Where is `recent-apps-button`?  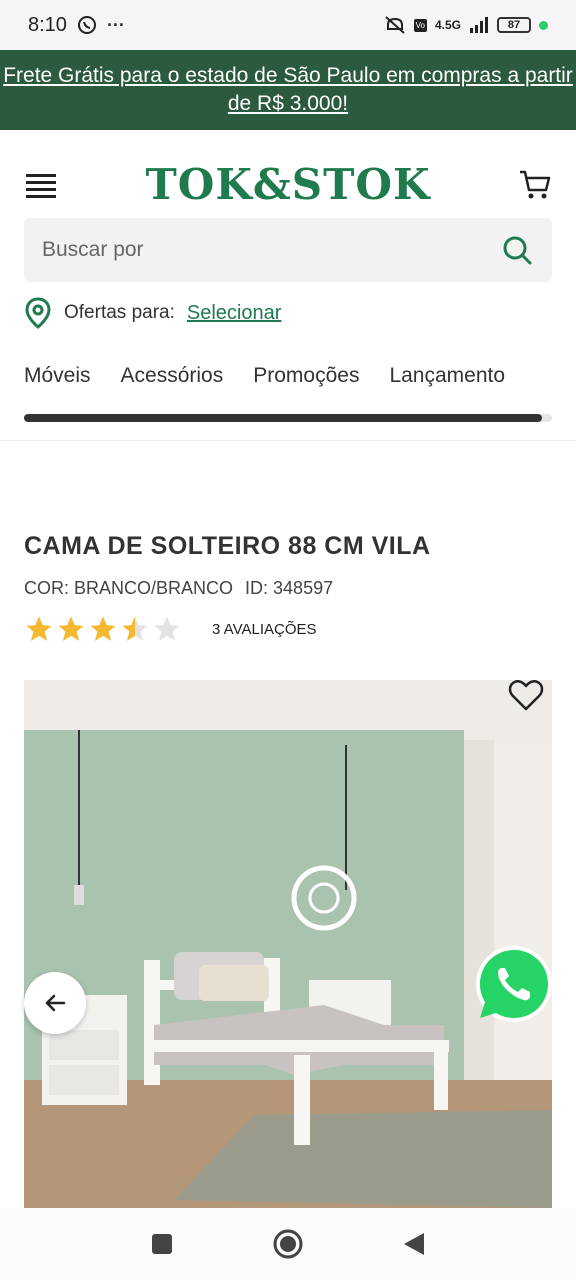 recent-apps-button is located at coordinates (162, 1244).